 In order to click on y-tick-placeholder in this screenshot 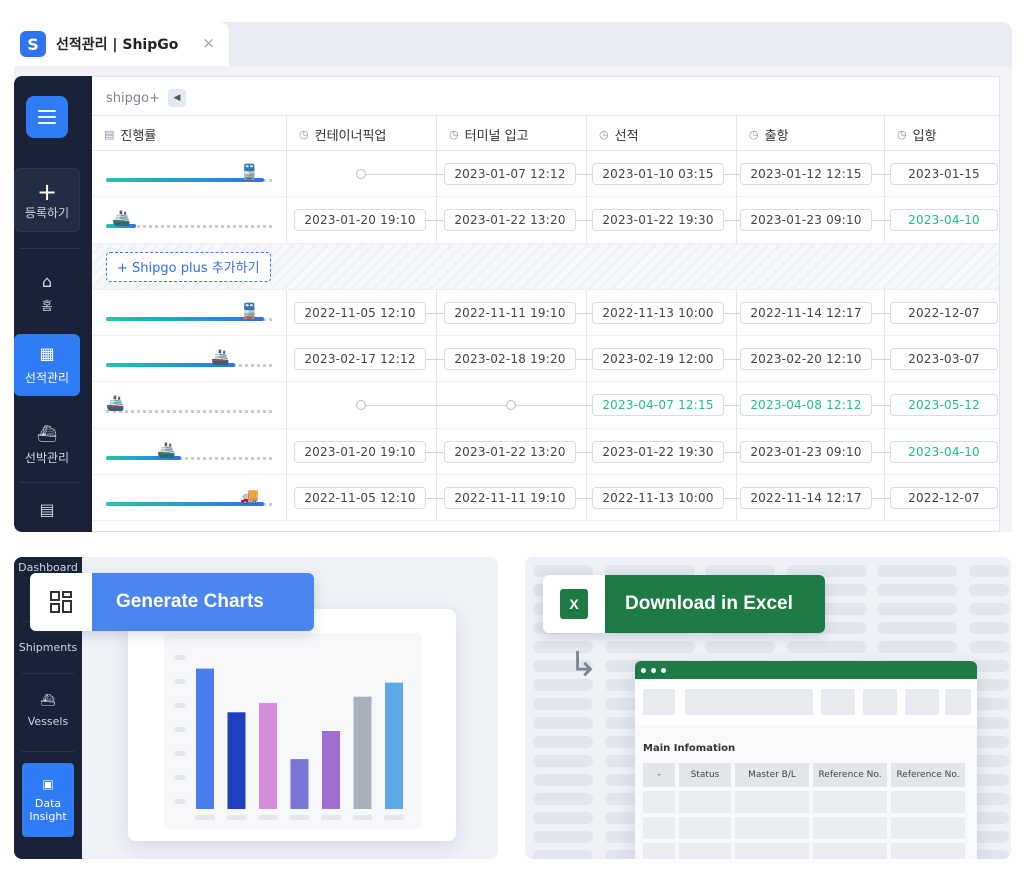, I will do `click(180, 753)`.